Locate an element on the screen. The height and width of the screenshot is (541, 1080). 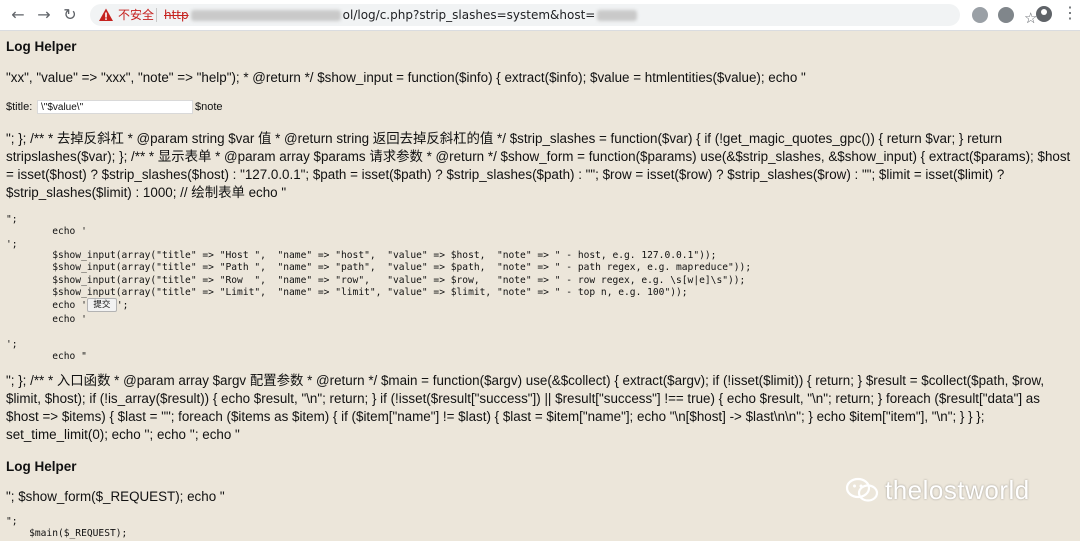
submit-button: 提交 is located at coordinates (101, 305).